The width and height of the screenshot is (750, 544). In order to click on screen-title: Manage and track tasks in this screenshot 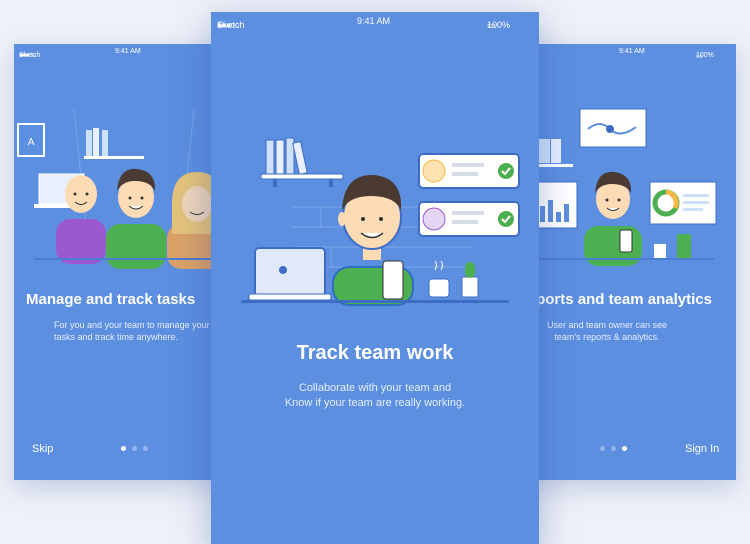, I will do `click(111, 299)`.